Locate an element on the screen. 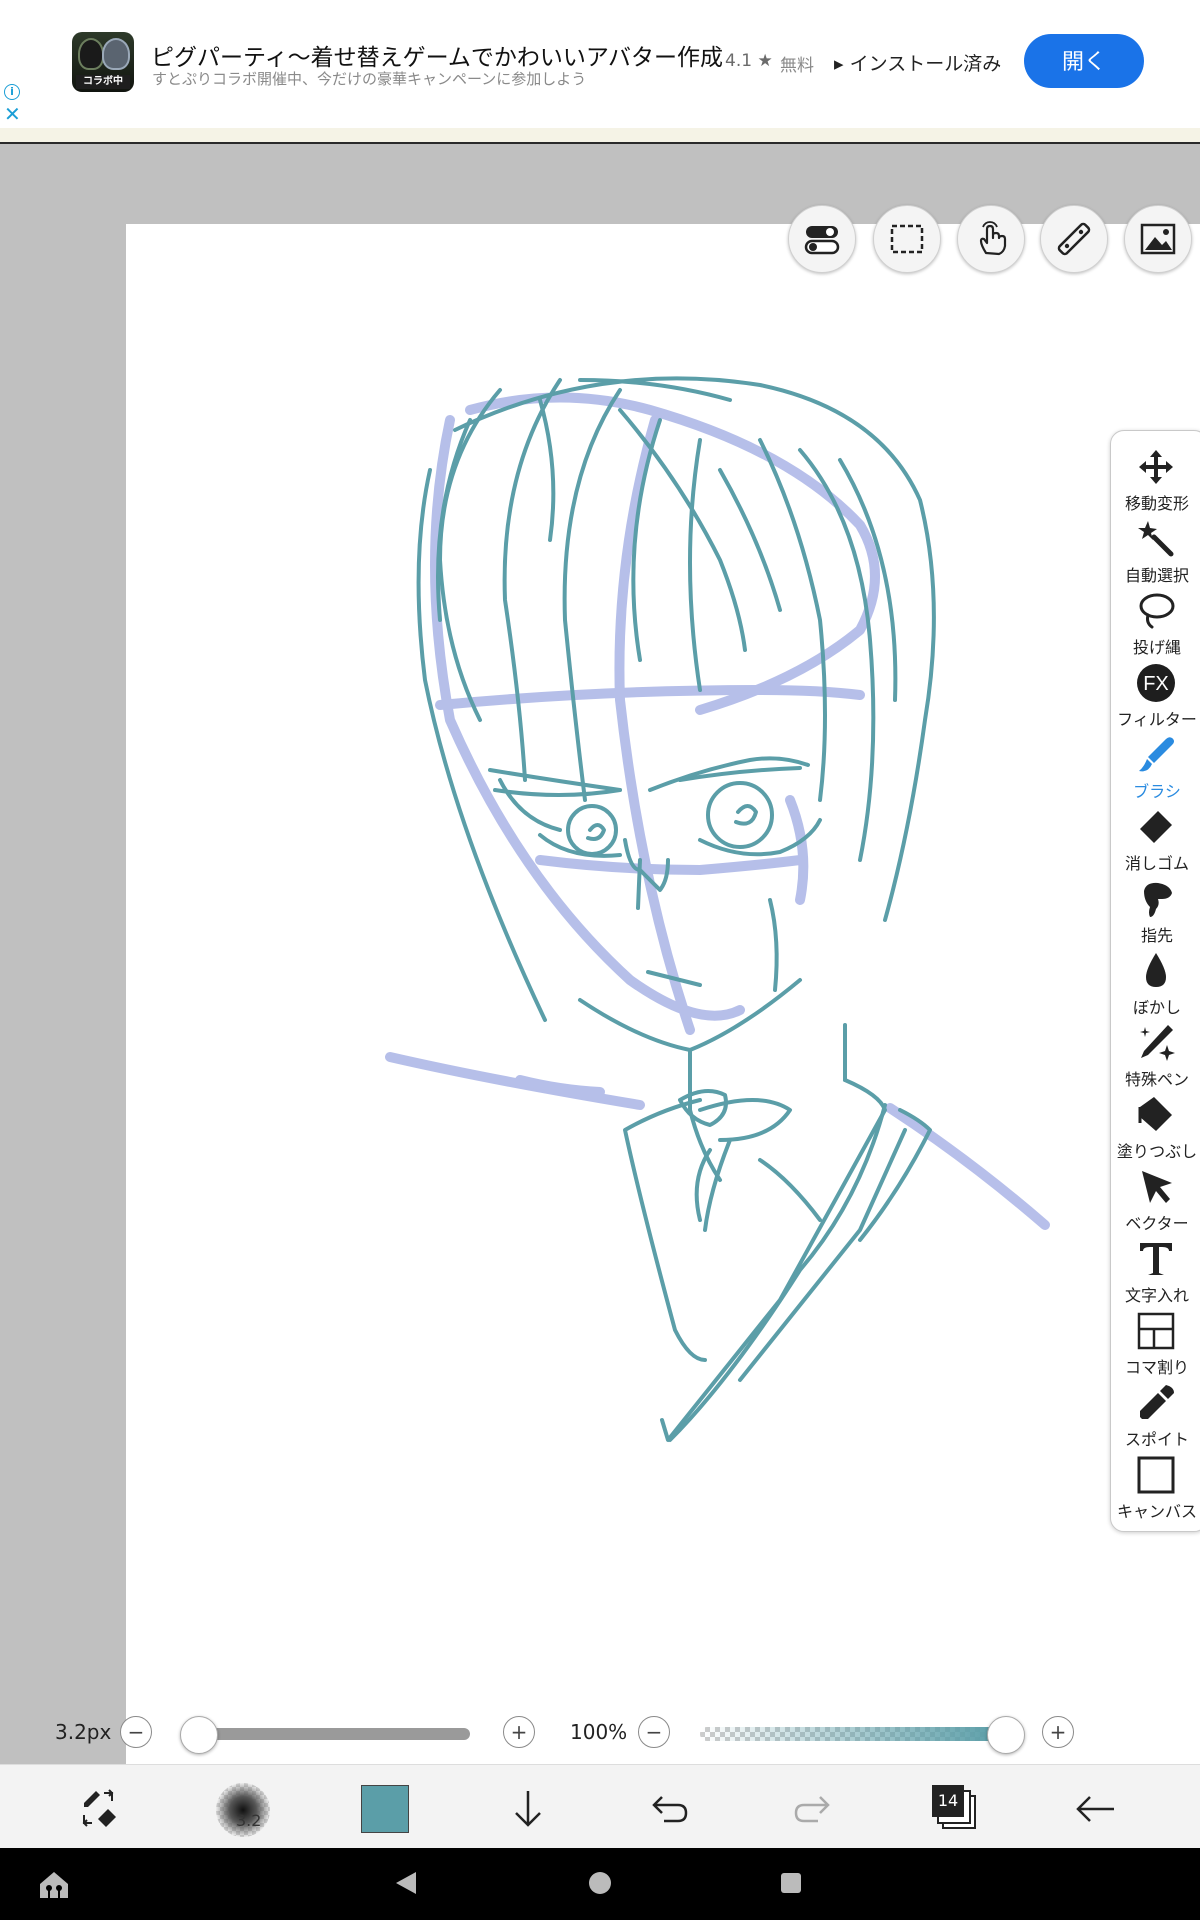 The image size is (1200, 1920). ad-app-icon: コラボ中 is located at coordinates (103, 62).